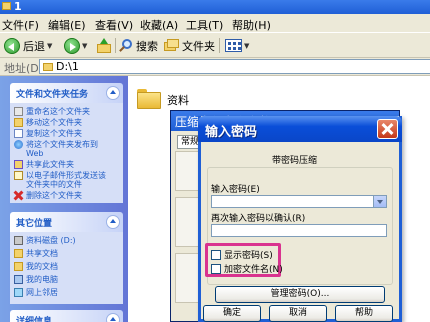  I want to click on help-button: 帮助, so click(364, 313).